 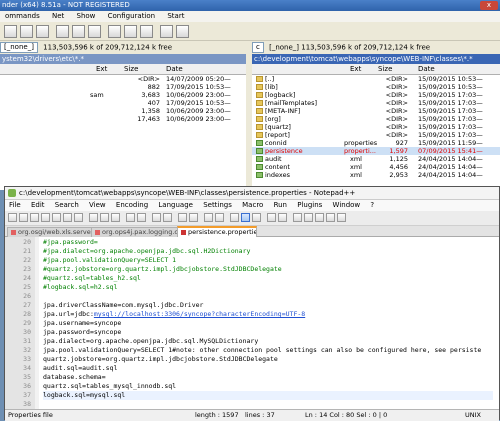 What do you see at coordinates (219, 217) in the screenshot?
I see `sync-h-scroll-icon` at bounding box center [219, 217].